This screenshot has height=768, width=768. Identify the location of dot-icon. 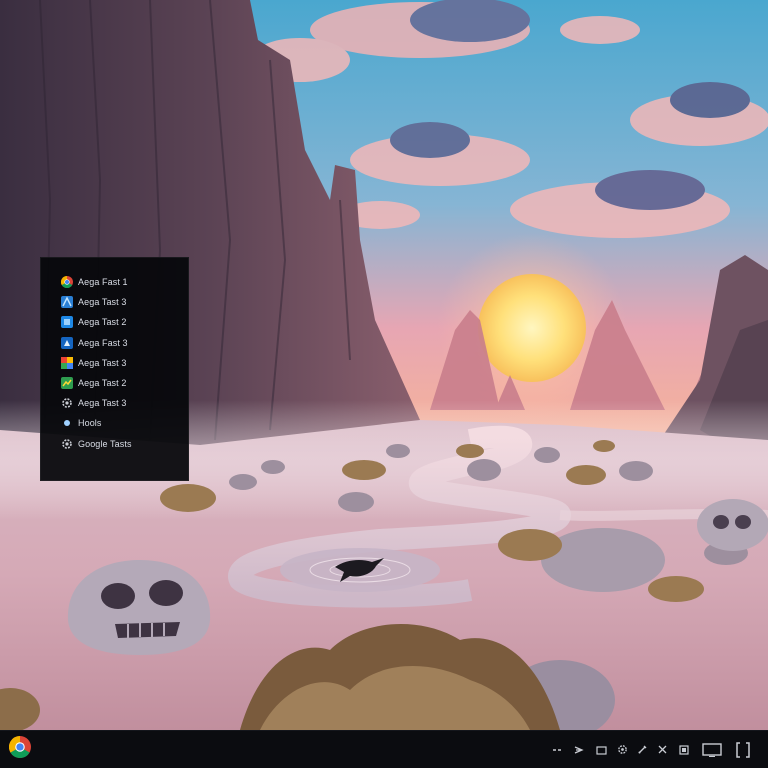
(67, 423).